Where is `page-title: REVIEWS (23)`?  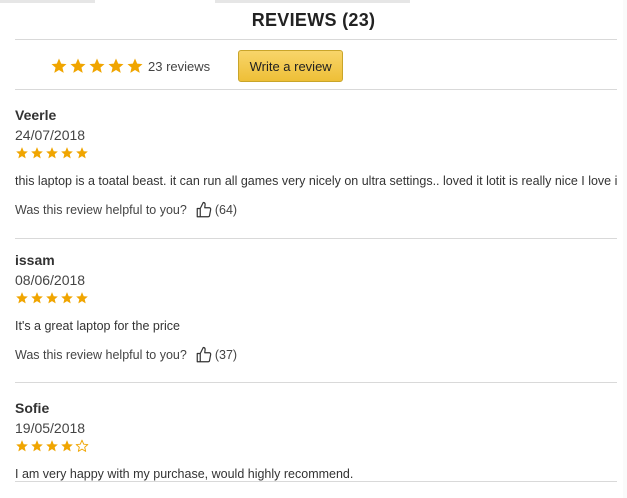 page-title: REVIEWS (23) is located at coordinates (313, 20).